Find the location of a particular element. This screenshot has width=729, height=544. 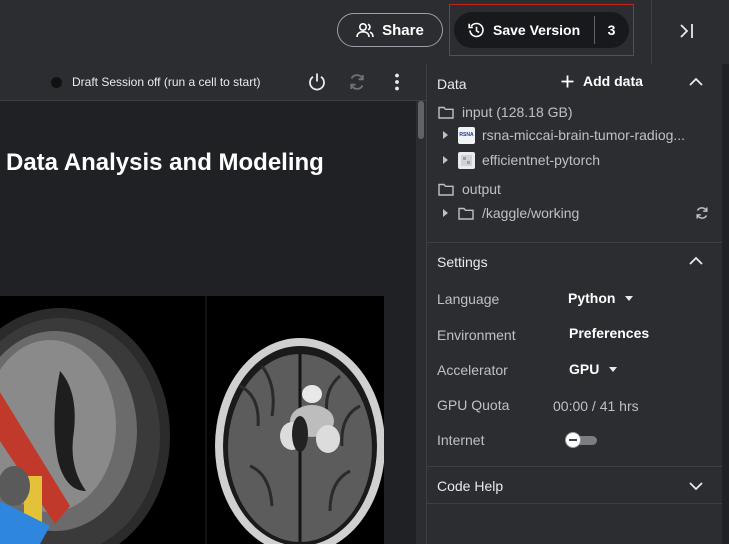

session-status-text: Draft Session off (run a cell to start) is located at coordinates (166, 82).